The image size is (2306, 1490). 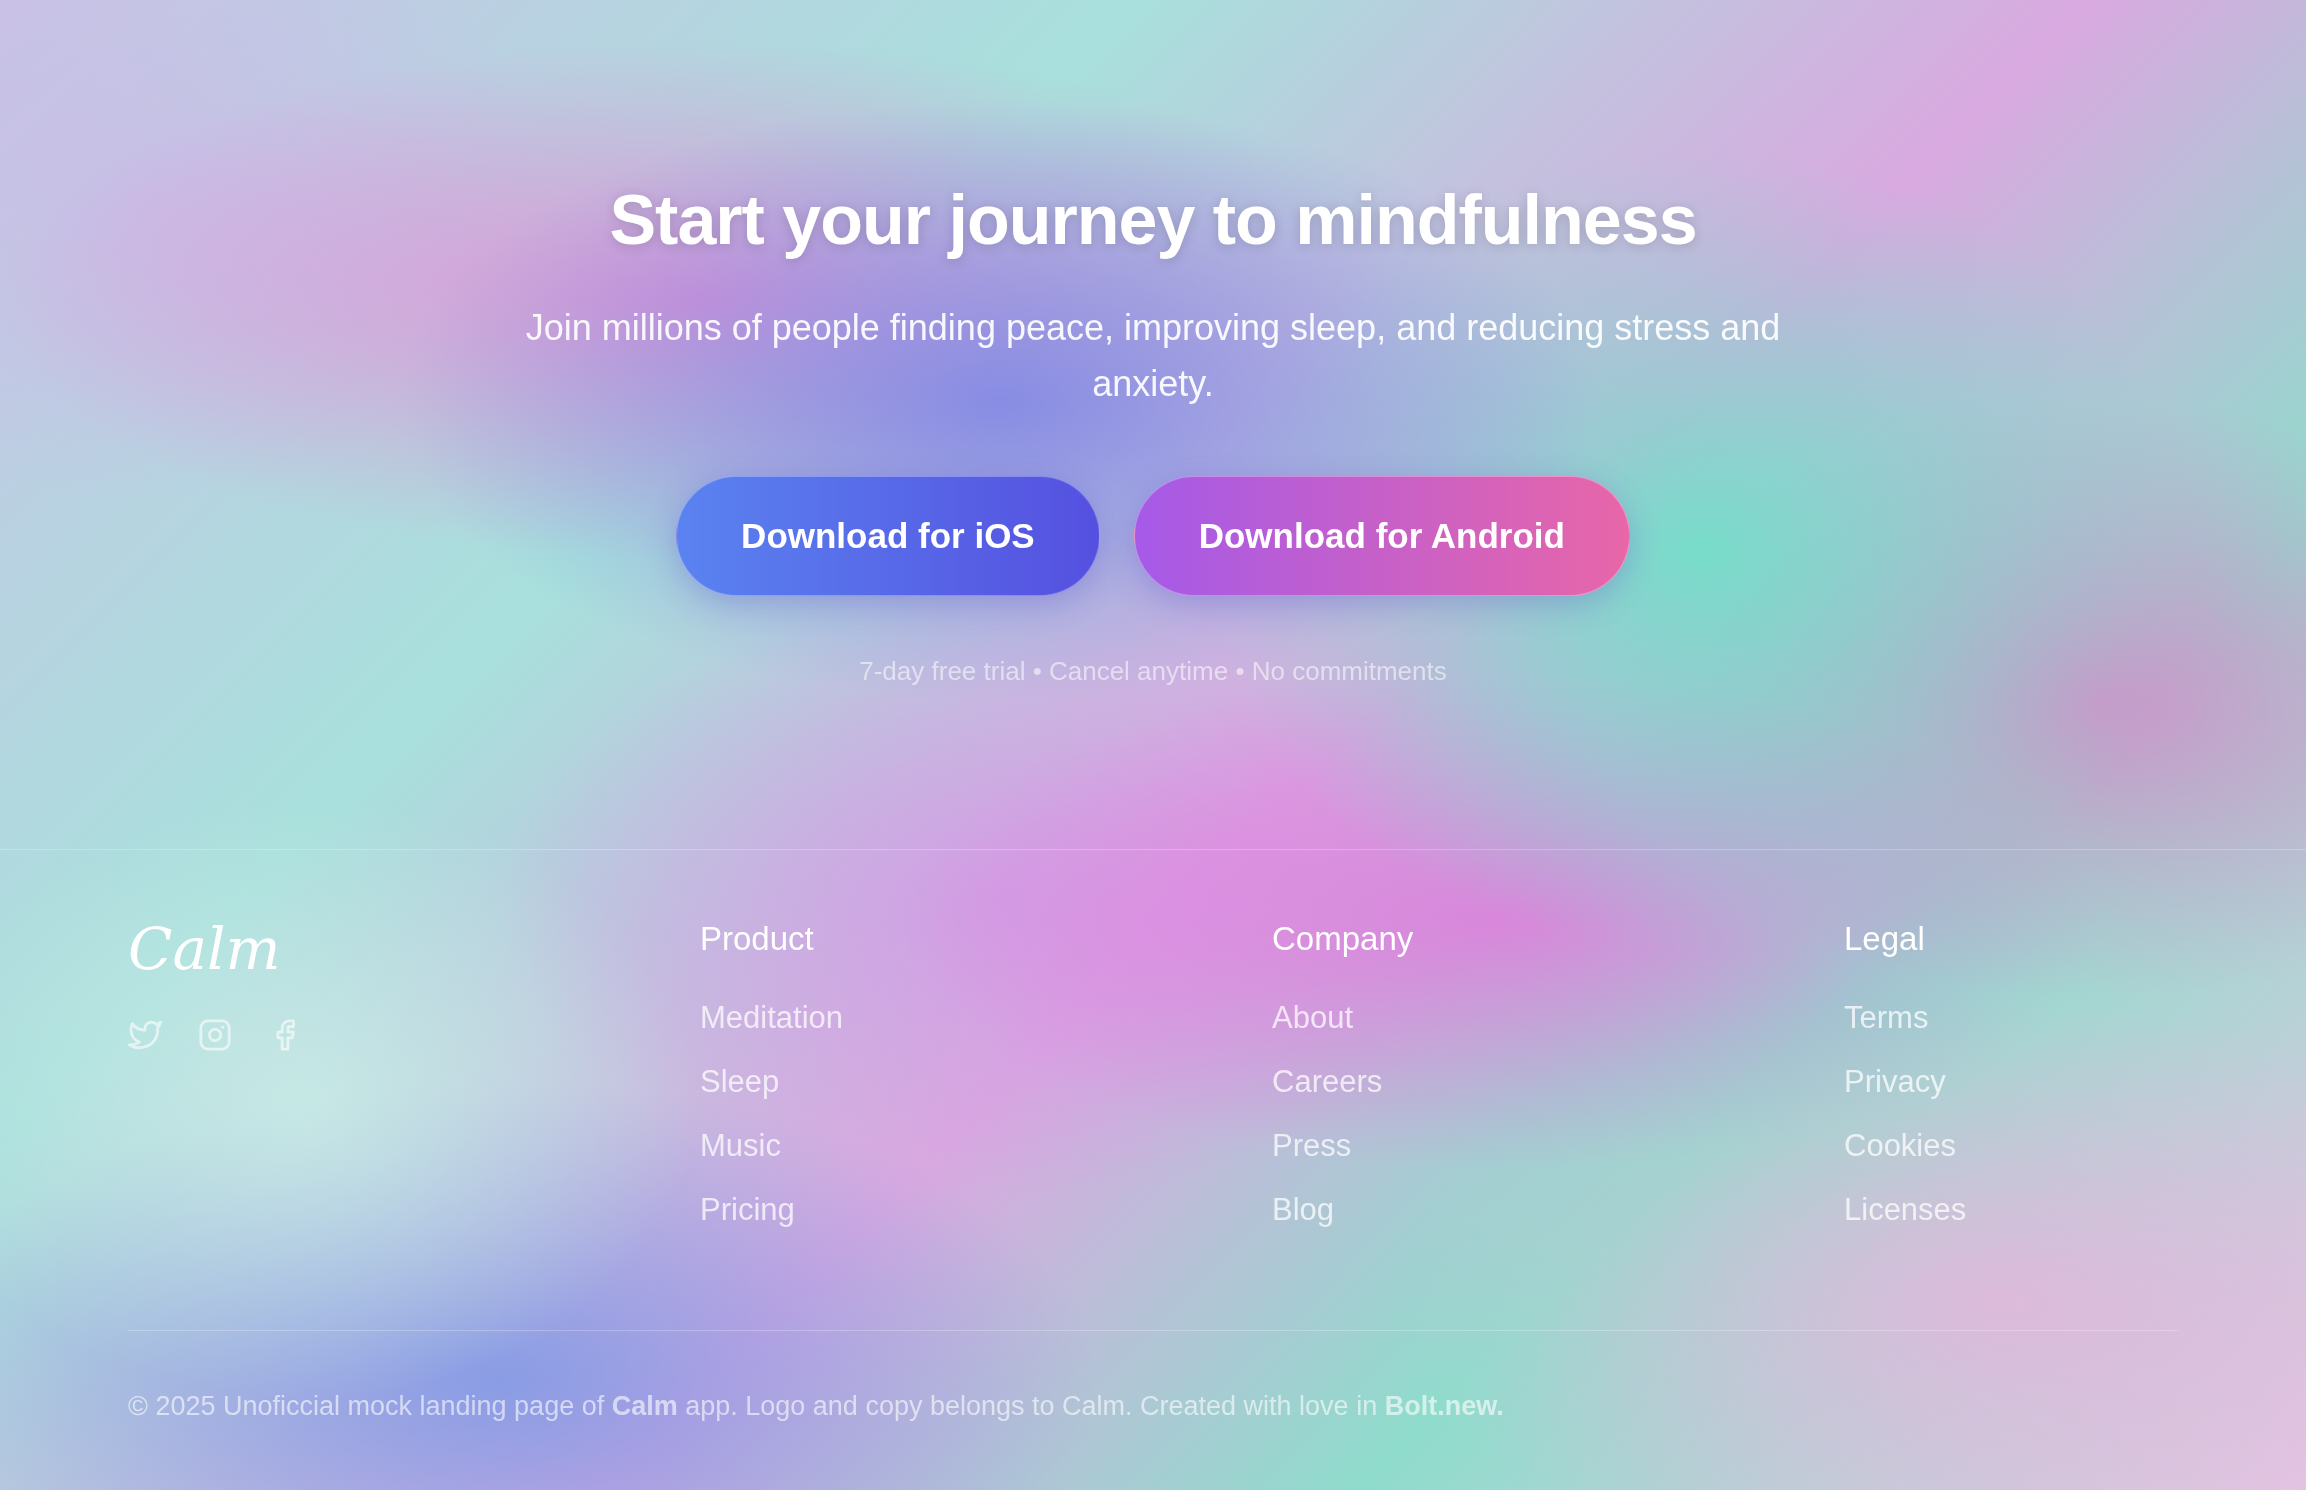 I want to click on footer-link: Meditation, so click(x=986, y=1018).